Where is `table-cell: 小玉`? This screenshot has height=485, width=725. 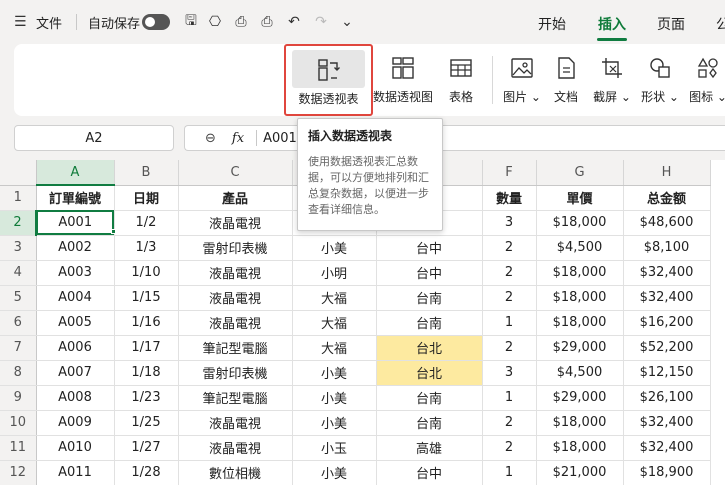 table-cell: 小玉 is located at coordinates (334, 448).